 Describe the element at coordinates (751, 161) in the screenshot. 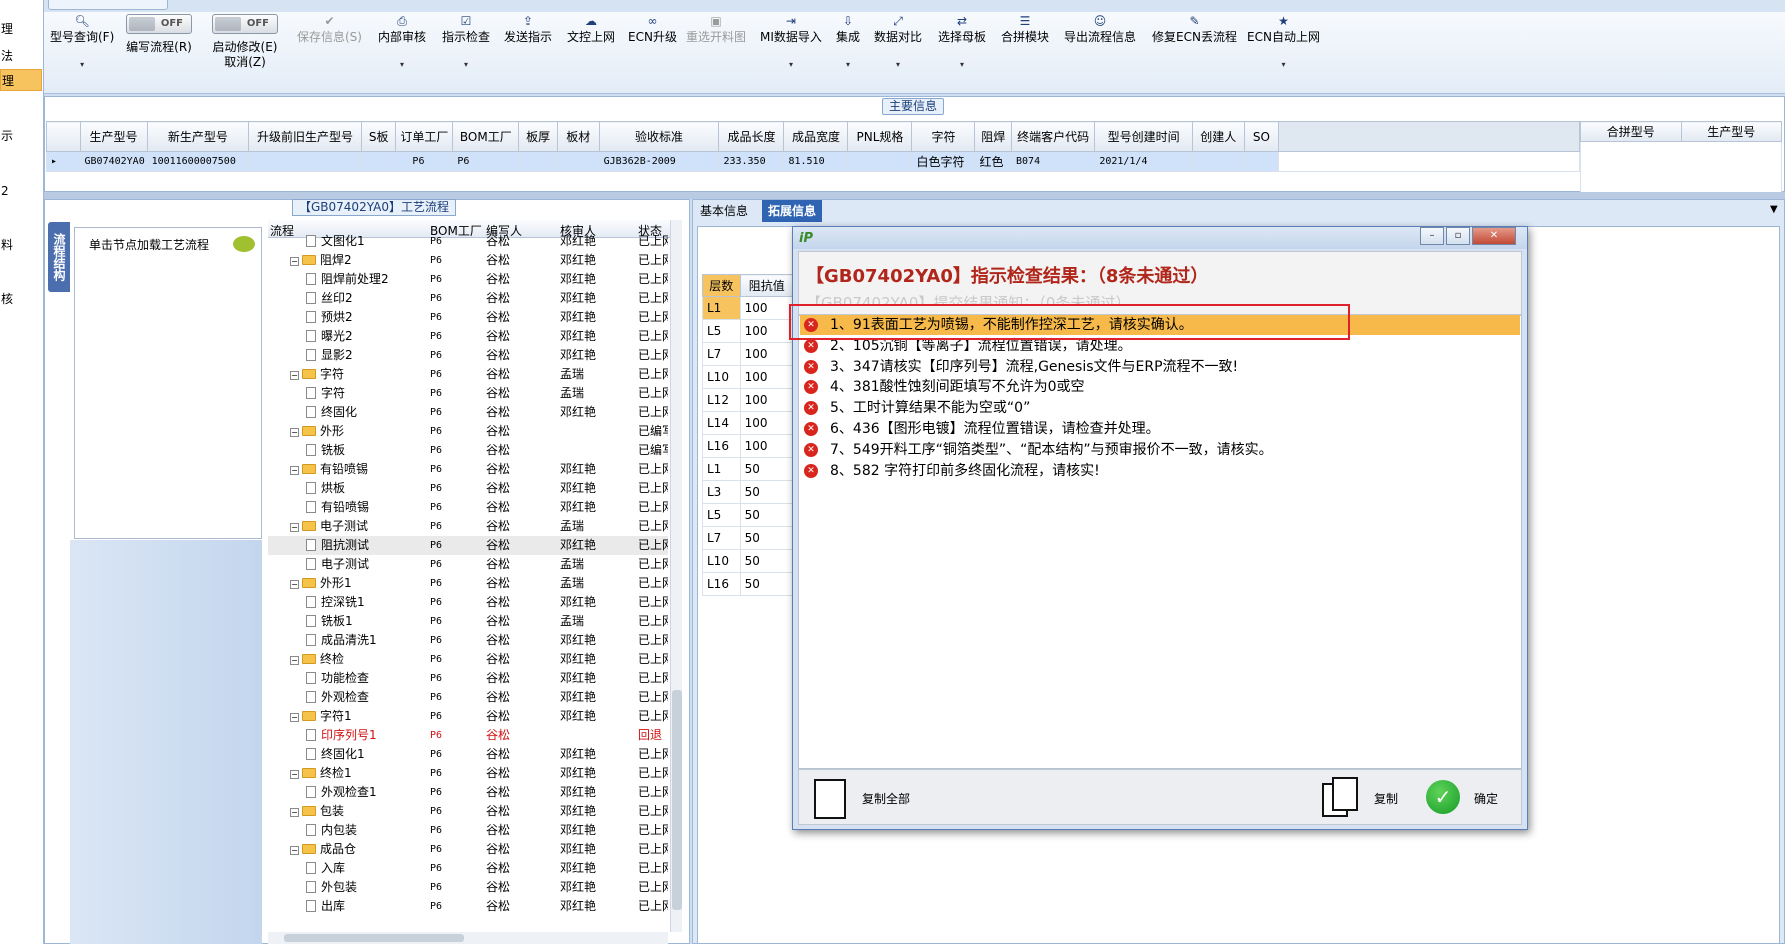

I see `table-cell: 233.350` at that location.